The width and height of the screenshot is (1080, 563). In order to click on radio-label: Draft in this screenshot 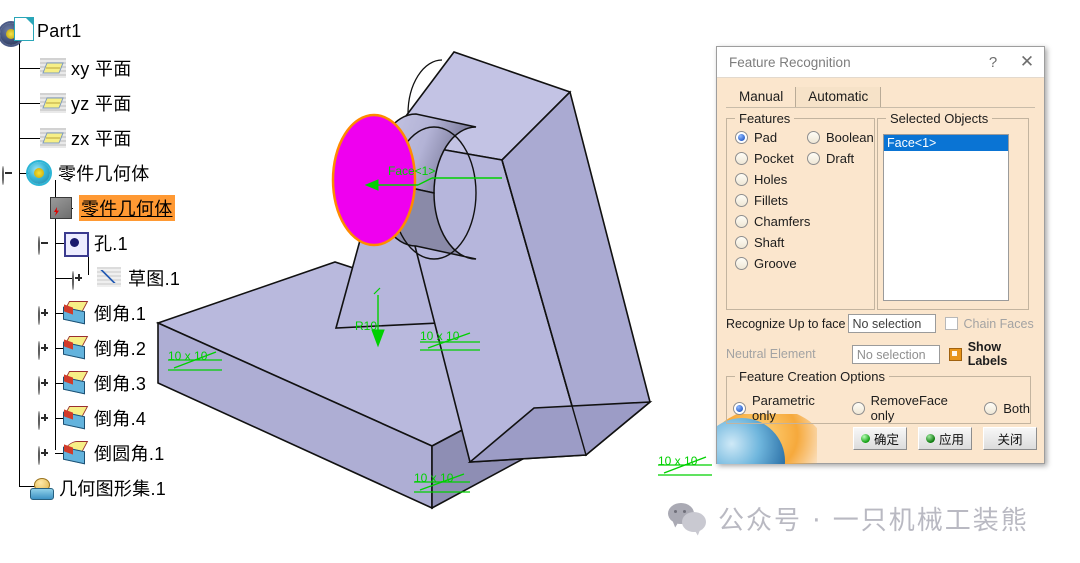, I will do `click(840, 158)`.